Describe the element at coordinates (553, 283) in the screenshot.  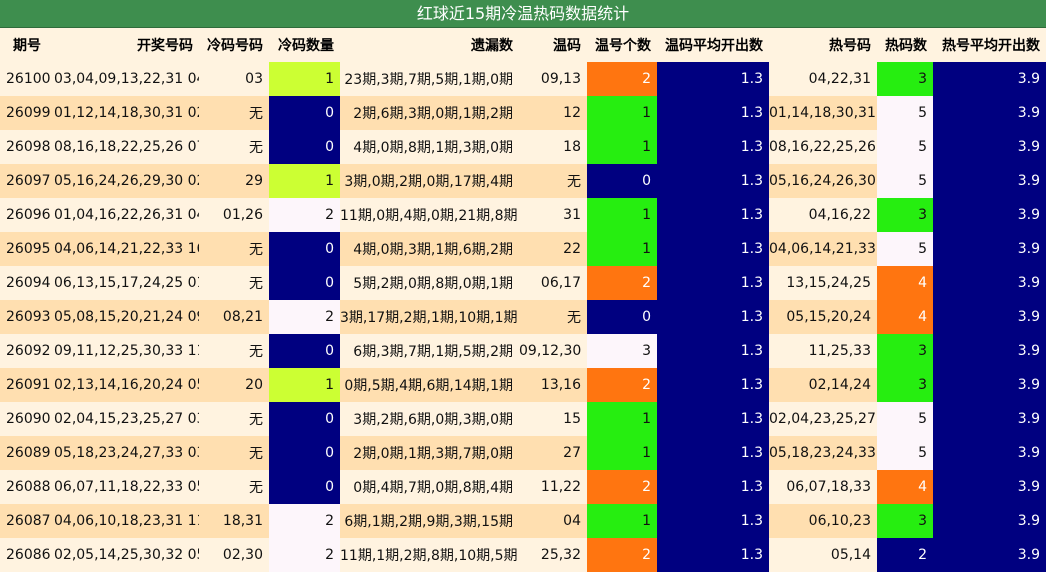
I see `cell-warm: 06,17` at that location.